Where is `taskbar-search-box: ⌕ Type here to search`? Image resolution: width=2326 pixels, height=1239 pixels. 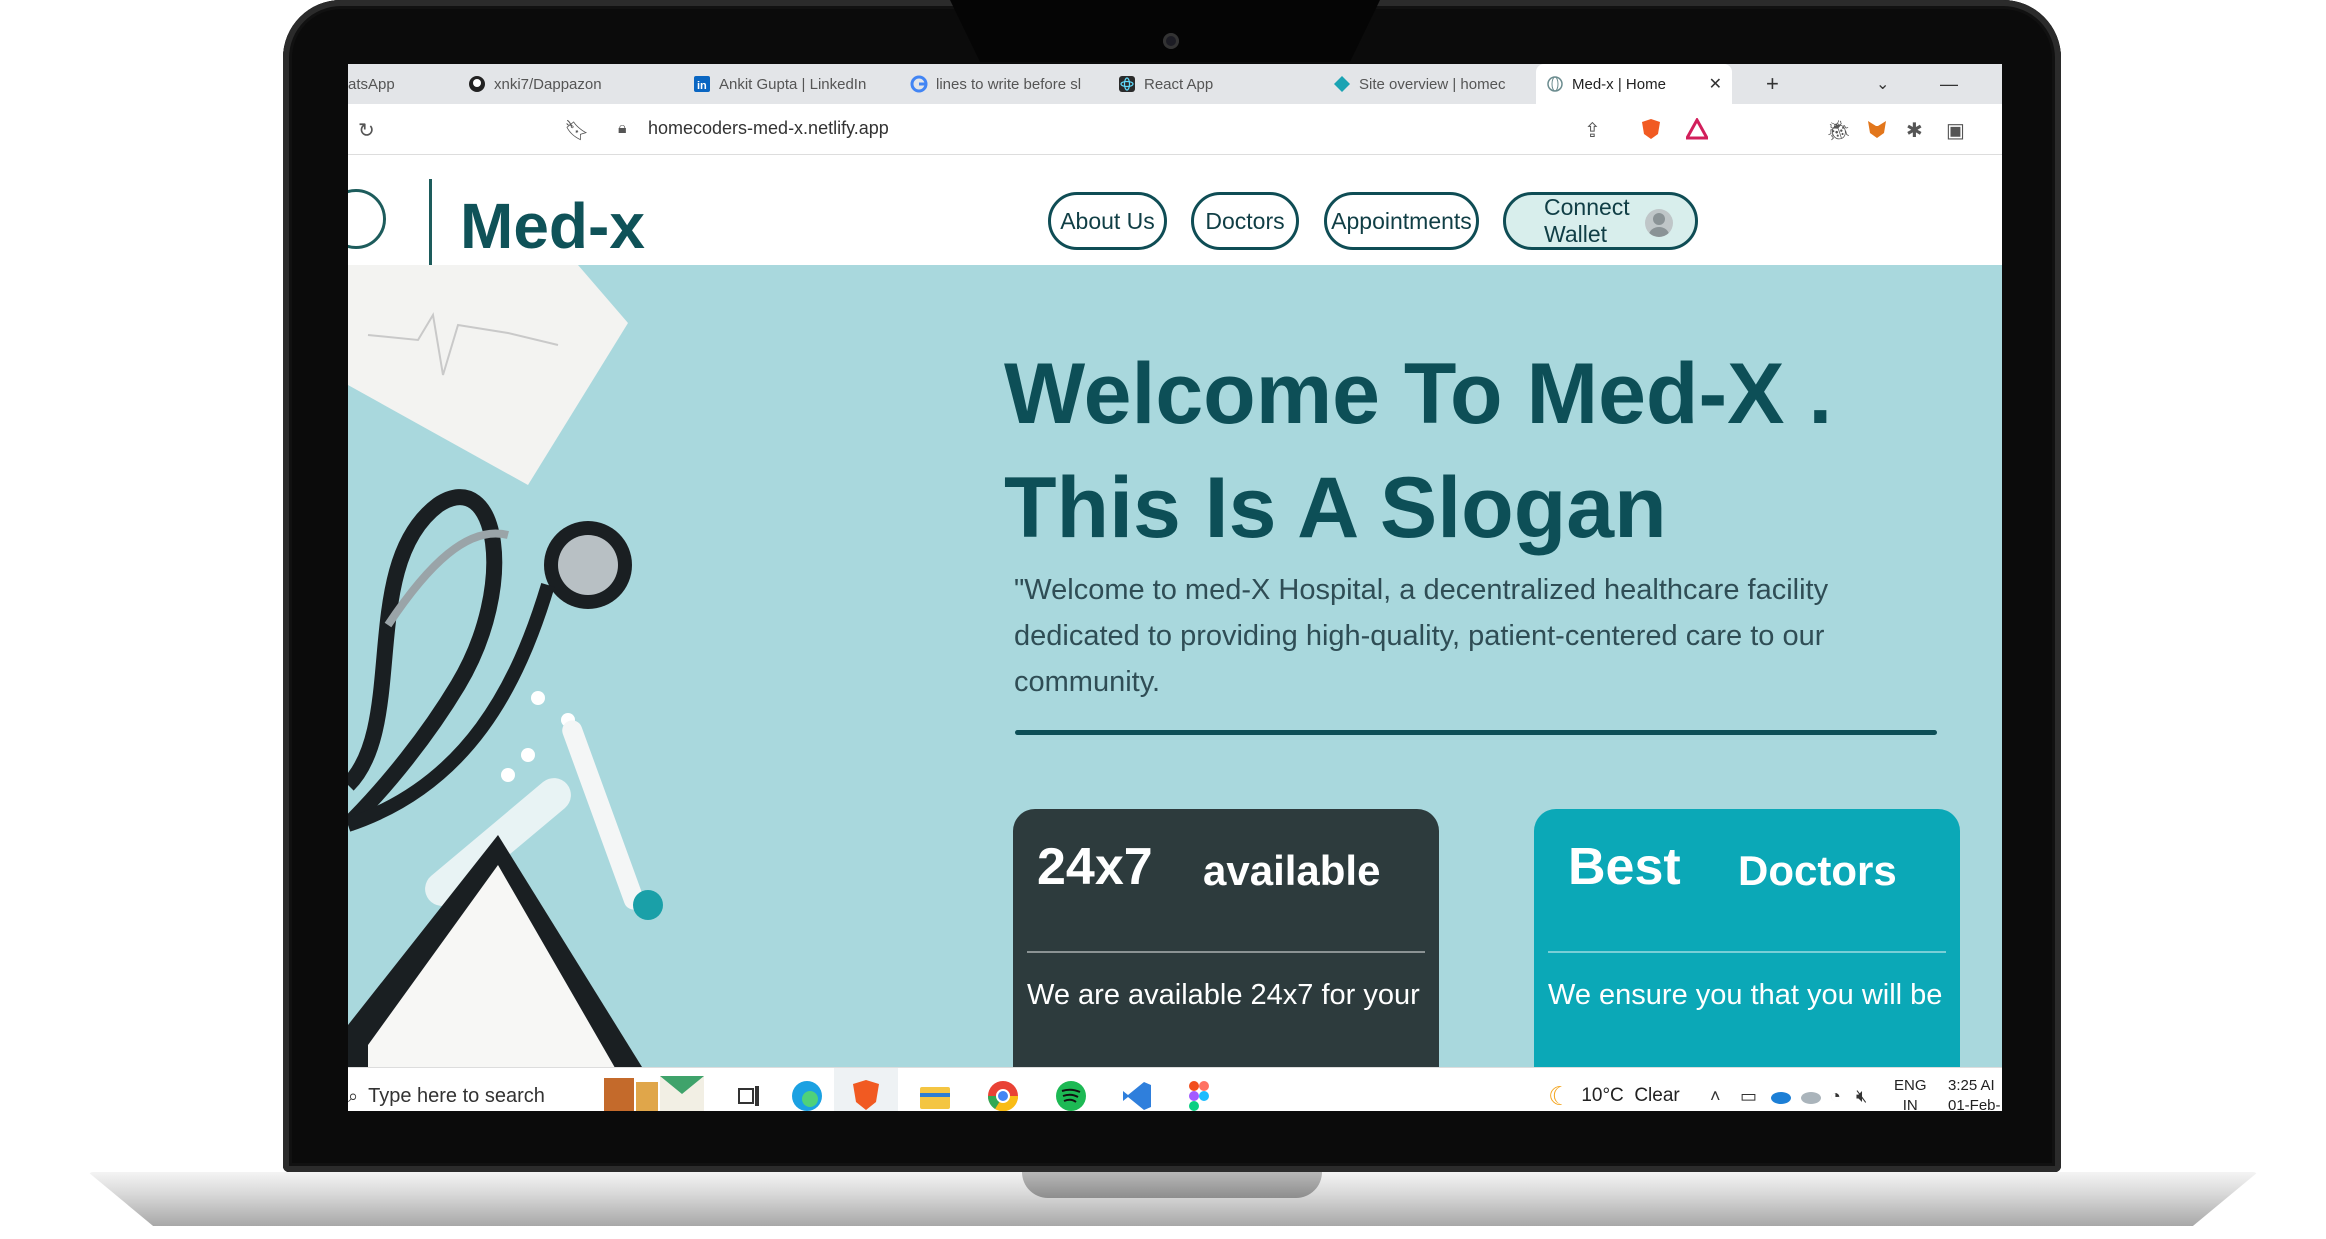 taskbar-search-box: ⌕ Type here to search is located at coordinates (473, 1089).